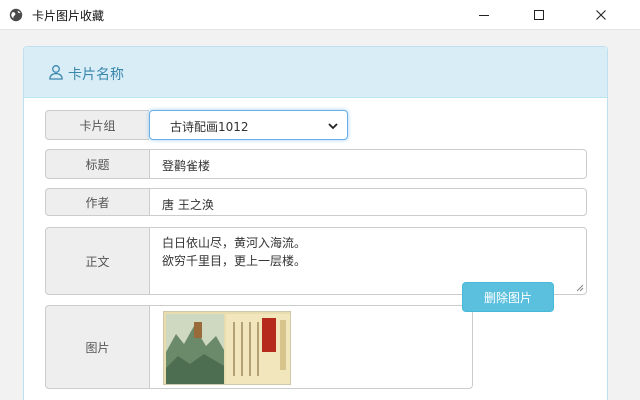  Describe the element at coordinates (234, 243) in the screenshot. I see `body-line: 白日依山尽，黄河入海流。` at that location.